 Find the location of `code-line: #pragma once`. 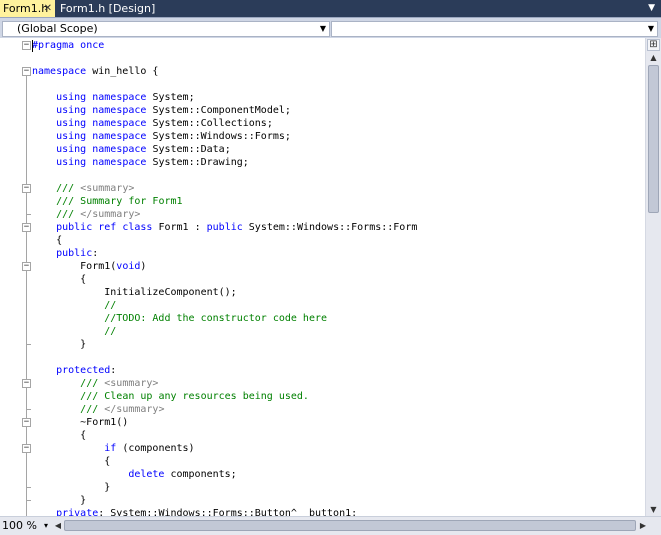

code-line: #pragma once is located at coordinates (68, 45).